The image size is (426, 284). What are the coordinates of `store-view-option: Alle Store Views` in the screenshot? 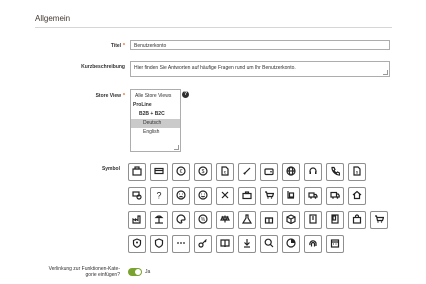 It's located at (155, 96).